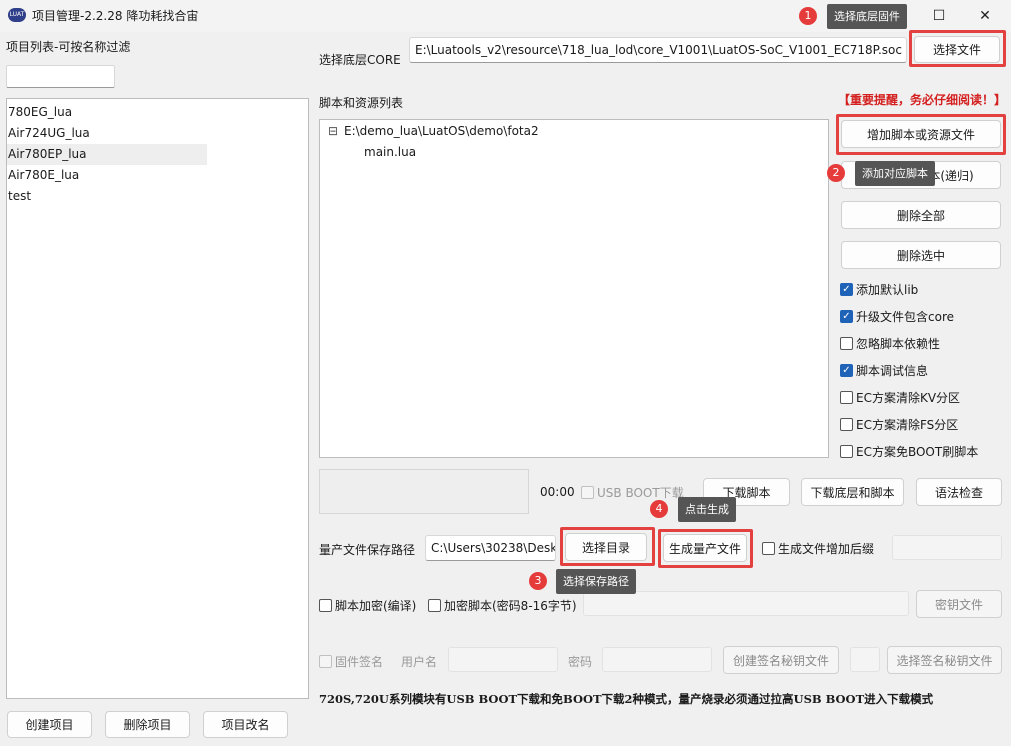 The width and height of the screenshot is (1011, 746). What do you see at coordinates (115, 16) in the screenshot?
I see `window-title: 项目管理-2.2.28 降功耗找合宙` at bounding box center [115, 16].